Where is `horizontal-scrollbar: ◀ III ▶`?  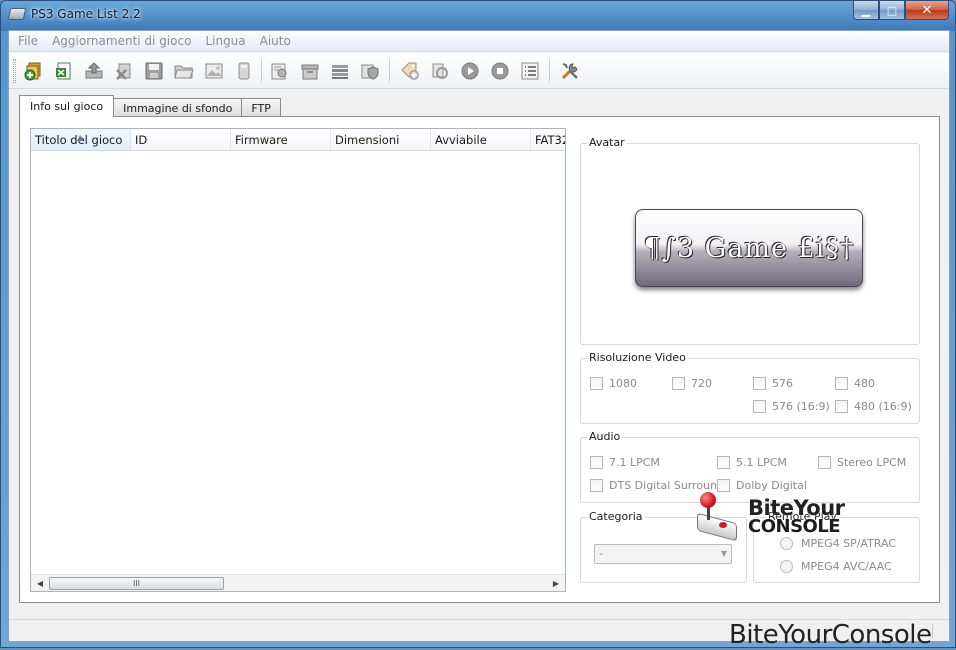
horizontal-scrollbar: ◀ III ▶ is located at coordinates (298, 582).